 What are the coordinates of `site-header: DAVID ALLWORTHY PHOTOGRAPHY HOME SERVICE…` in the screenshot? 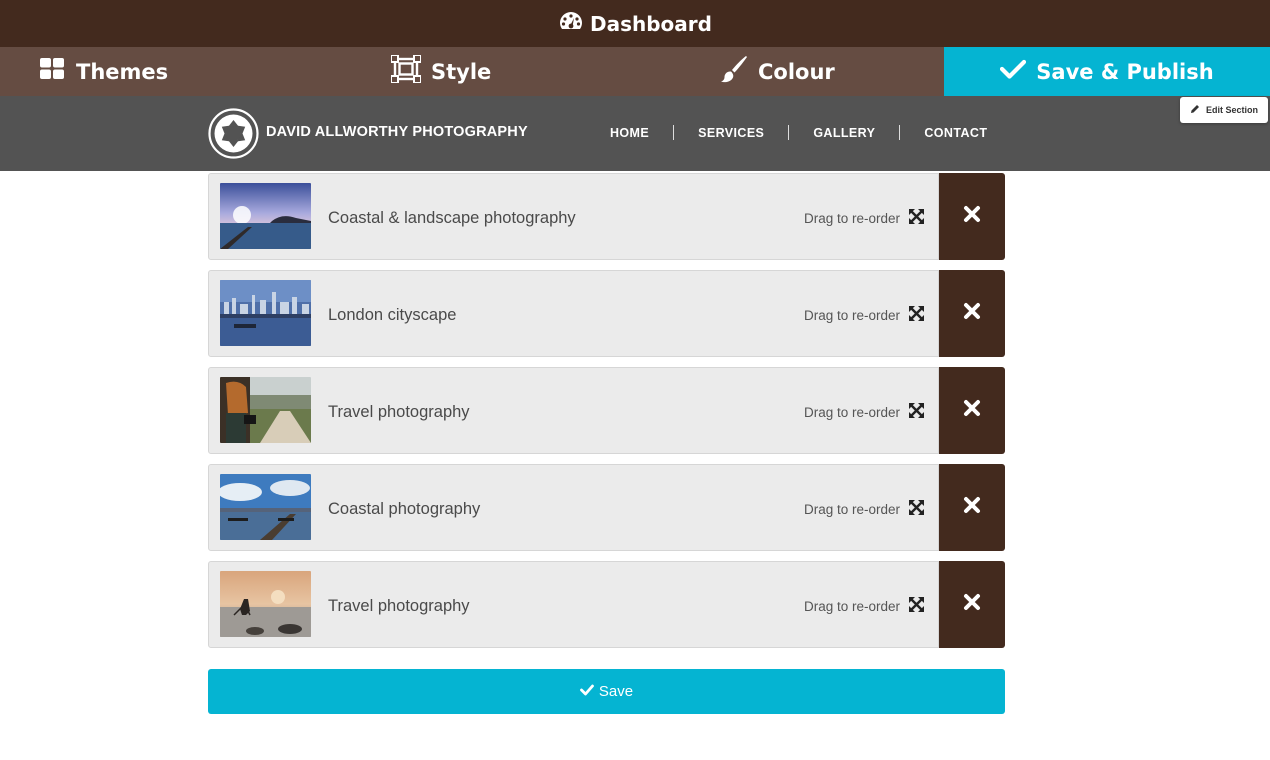 It's located at (635, 133).